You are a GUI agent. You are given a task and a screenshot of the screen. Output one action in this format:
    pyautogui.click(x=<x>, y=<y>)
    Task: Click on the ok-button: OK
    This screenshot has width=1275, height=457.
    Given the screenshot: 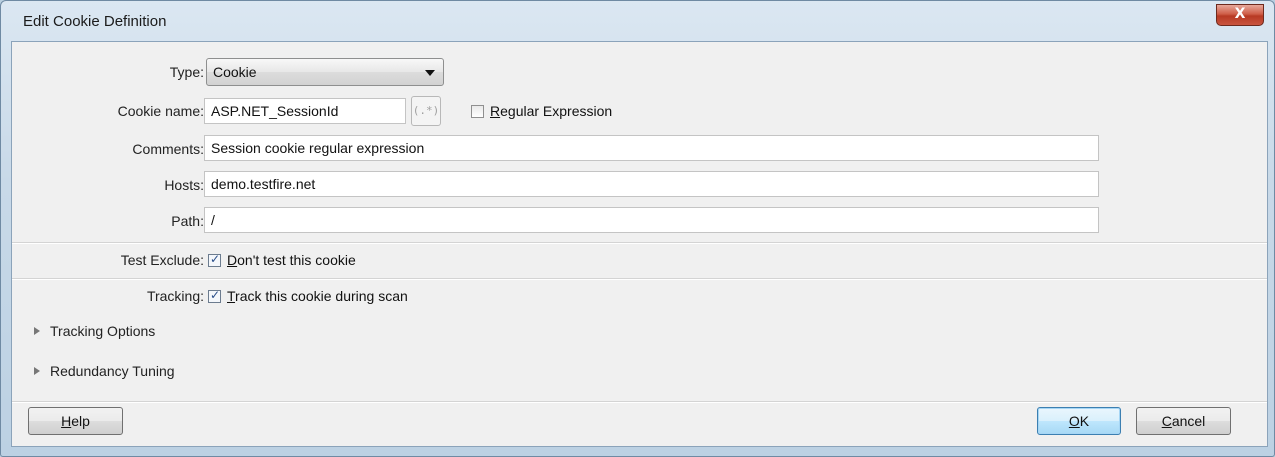 What is the action you would take?
    pyautogui.click(x=1079, y=421)
    